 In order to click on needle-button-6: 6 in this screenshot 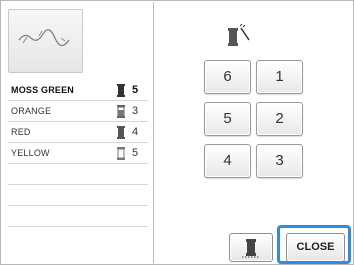, I will do `click(227, 77)`.